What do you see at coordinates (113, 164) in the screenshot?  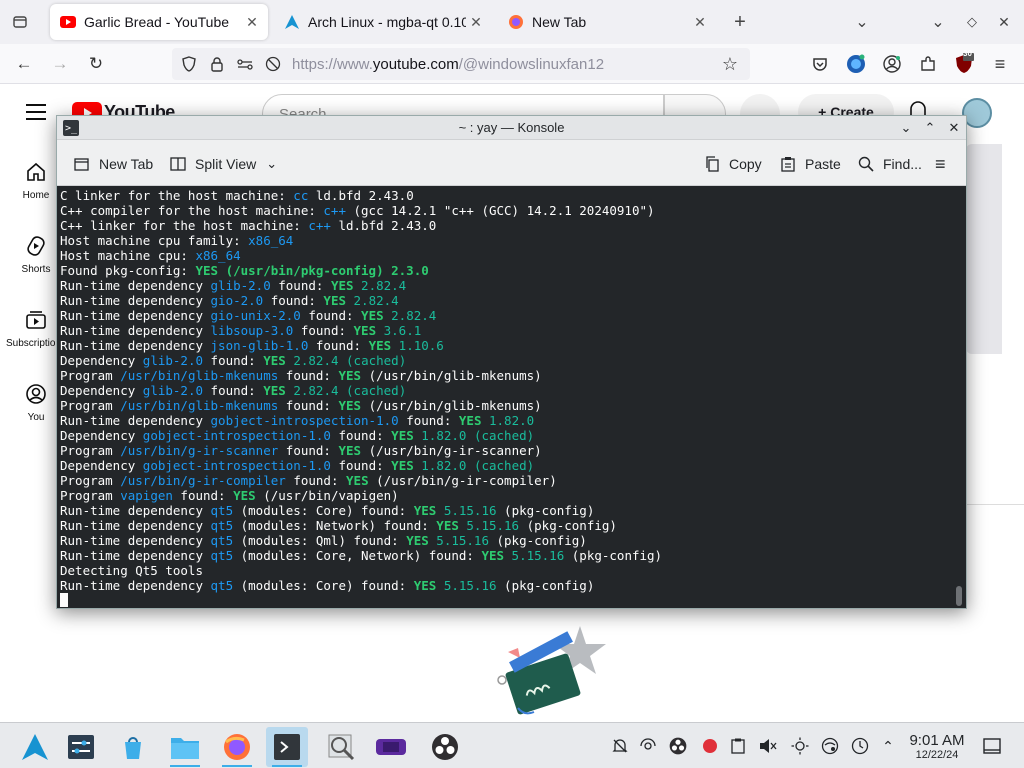 I see `new-tab-button: New Tab` at bounding box center [113, 164].